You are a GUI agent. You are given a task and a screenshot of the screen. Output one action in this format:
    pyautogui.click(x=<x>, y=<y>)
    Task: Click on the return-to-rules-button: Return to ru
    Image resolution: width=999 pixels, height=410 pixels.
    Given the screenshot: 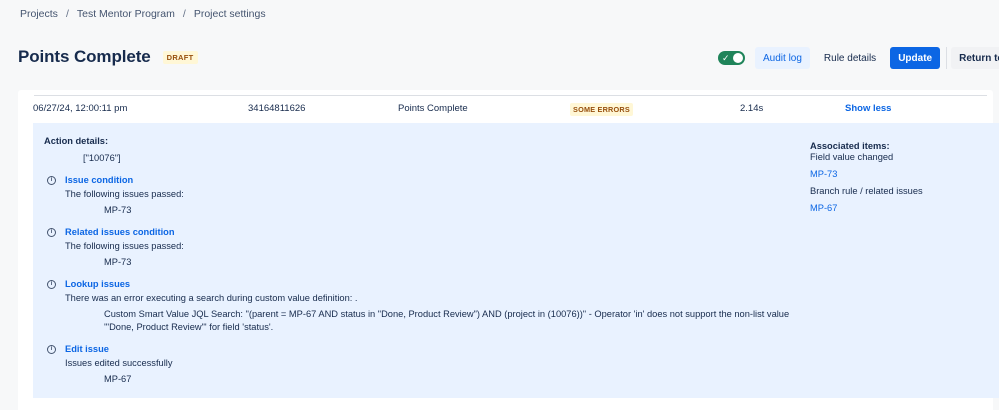 What is the action you would take?
    pyautogui.click(x=975, y=58)
    